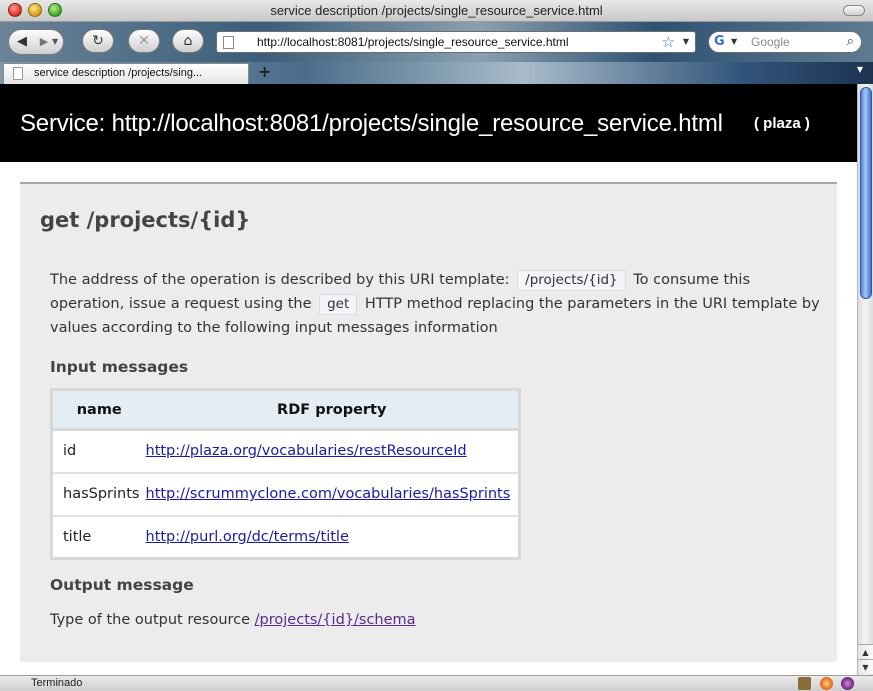 The width and height of the screenshot is (873, 691). Describe the element at coordinates (854, 10) in the screenshot. I see `toolbar-toggle-button` at that location.